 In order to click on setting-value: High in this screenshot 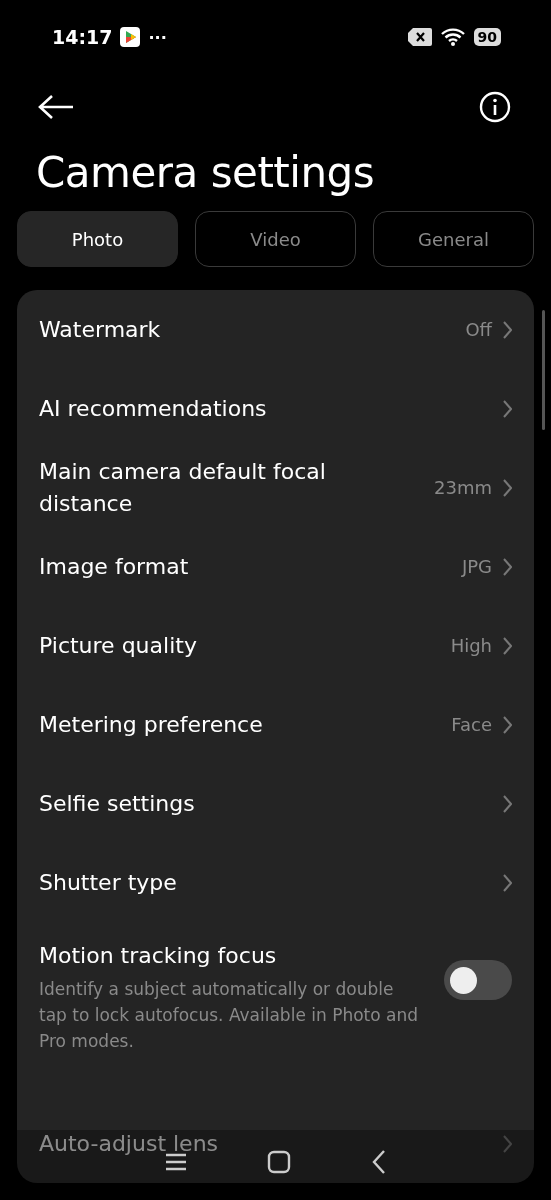, I will do `click(471, 645)`.